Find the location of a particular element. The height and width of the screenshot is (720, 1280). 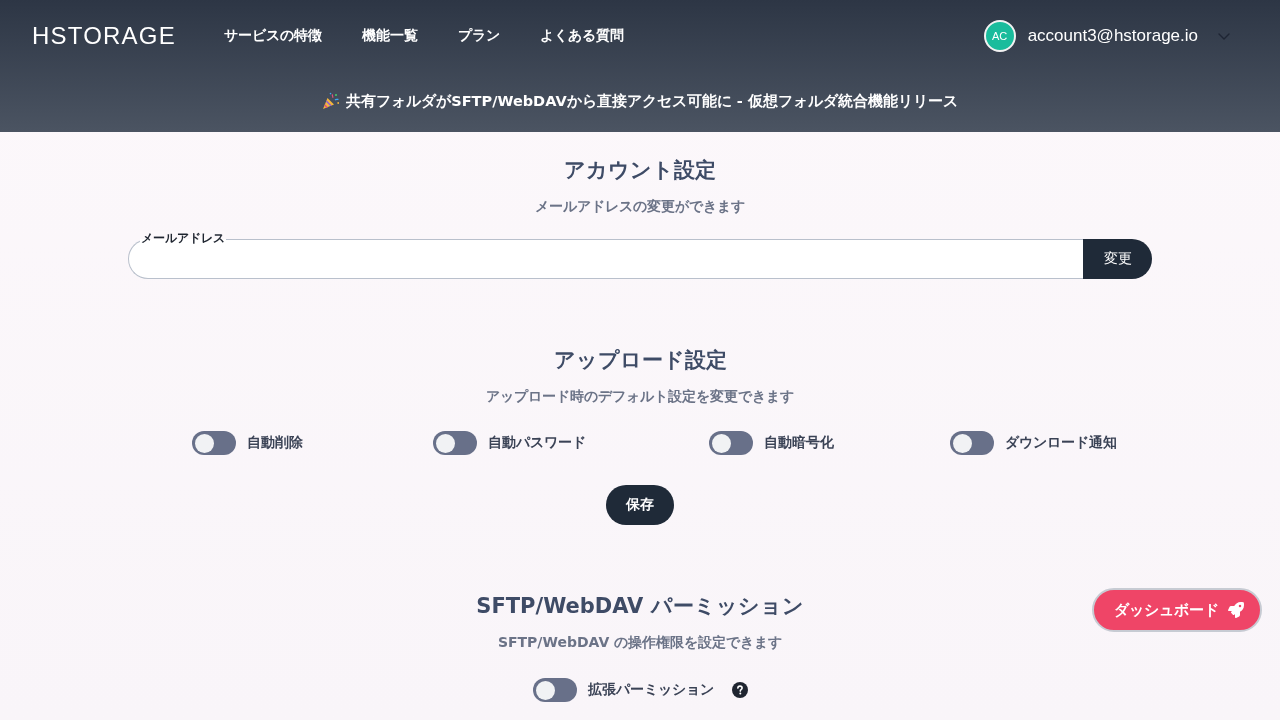

toggle-label: 自動パスワード is located at coordinates (536, 443).